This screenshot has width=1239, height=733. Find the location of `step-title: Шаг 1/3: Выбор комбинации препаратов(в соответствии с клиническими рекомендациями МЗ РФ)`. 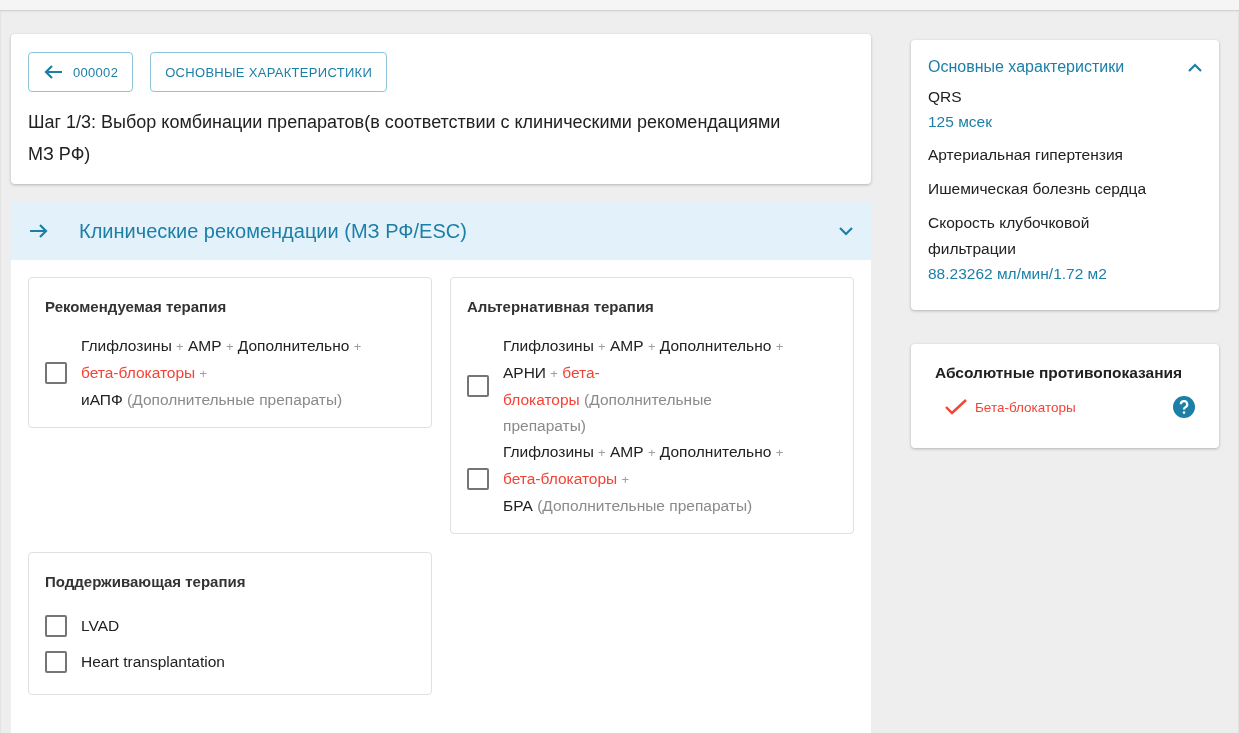

step-title: Шаг 1/3: Выбор комбинации препаратов(в соответствии с клиническими рекомендациями МЗ РФ) is located at coordinates (405, 138).